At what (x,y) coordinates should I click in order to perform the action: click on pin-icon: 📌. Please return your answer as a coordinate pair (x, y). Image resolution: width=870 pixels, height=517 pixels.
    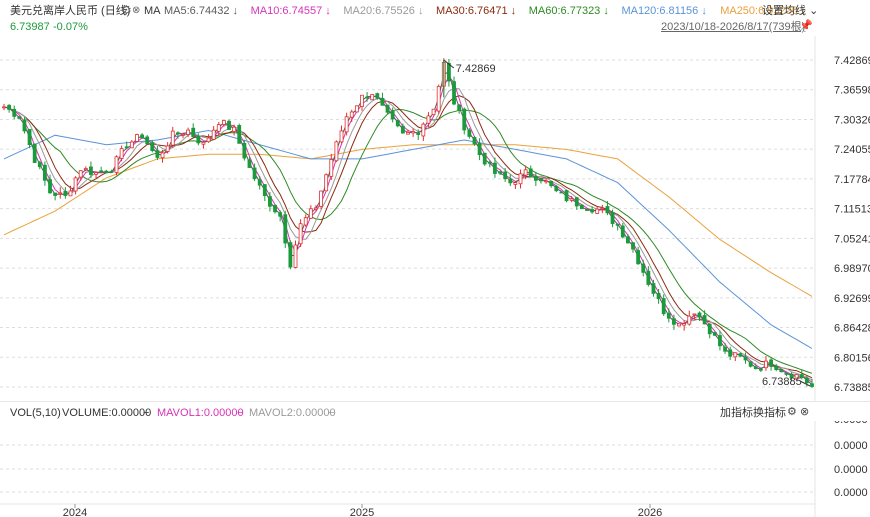
    Looking at the image, I should click on (806, 26).